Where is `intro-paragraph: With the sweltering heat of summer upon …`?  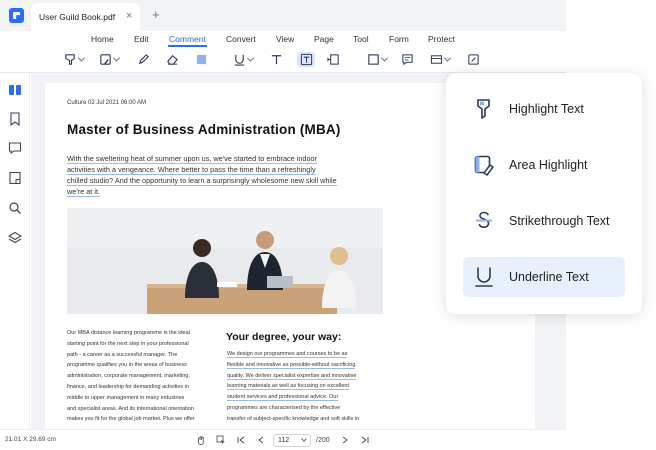
intro-paragraph: With the sweltering heat of summer upon … is located at coordinates (227, 175).